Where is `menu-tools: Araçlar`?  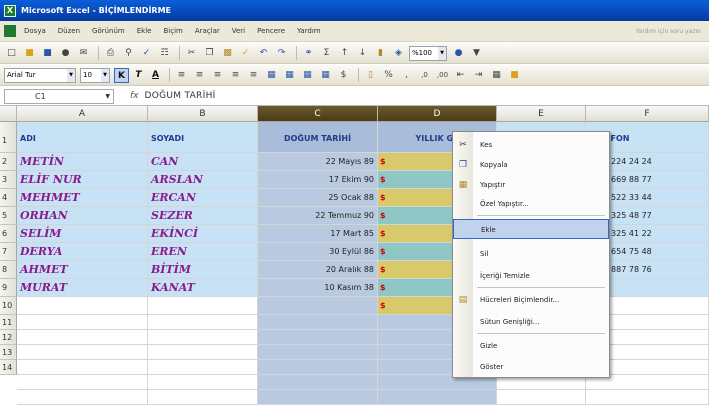
menu-tools: Araçlar is located at coordinates (207, 31).